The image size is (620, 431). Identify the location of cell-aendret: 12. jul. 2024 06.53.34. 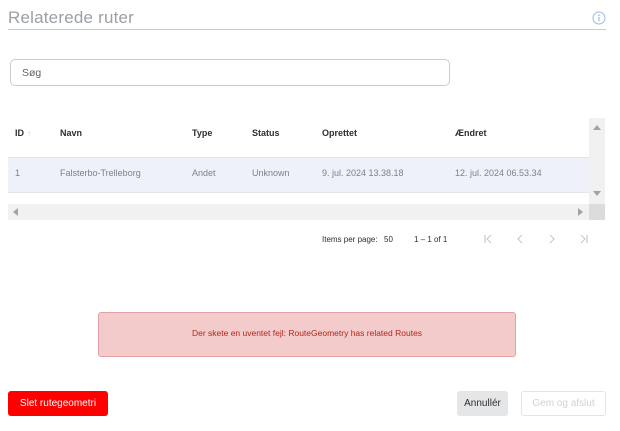
(498, 173).